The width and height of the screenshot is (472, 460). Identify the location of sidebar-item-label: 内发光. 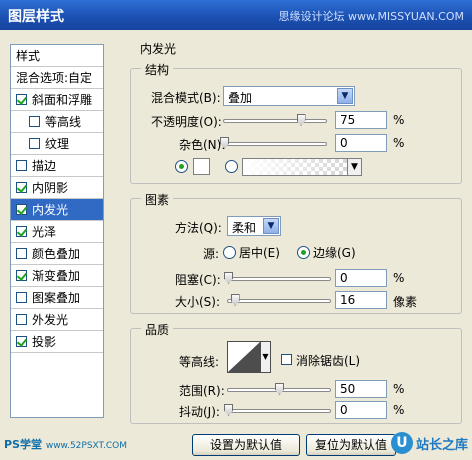
(50, 210).